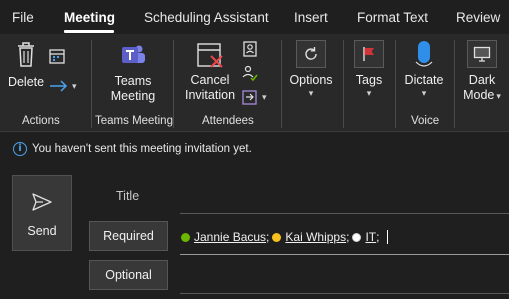 This screenshot has height=299, width=509. Describe the element at coordinates (424, 69) in the screenshot. I see `dictate-button: Dictate ▾` at that location.